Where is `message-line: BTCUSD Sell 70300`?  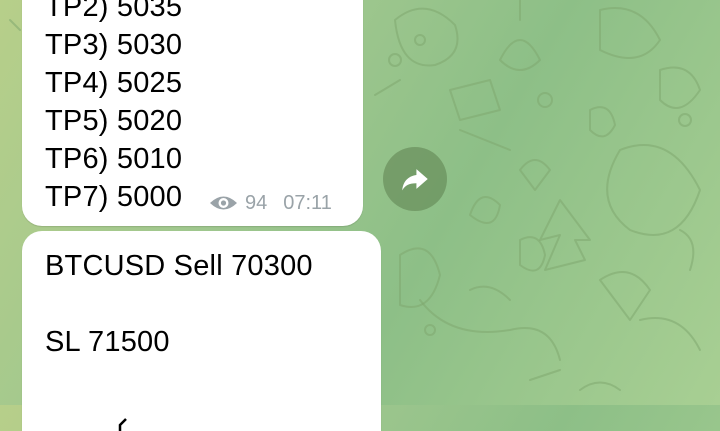 message-line: BTCUSD Sell 70300 is located at coordinates (179, 266).